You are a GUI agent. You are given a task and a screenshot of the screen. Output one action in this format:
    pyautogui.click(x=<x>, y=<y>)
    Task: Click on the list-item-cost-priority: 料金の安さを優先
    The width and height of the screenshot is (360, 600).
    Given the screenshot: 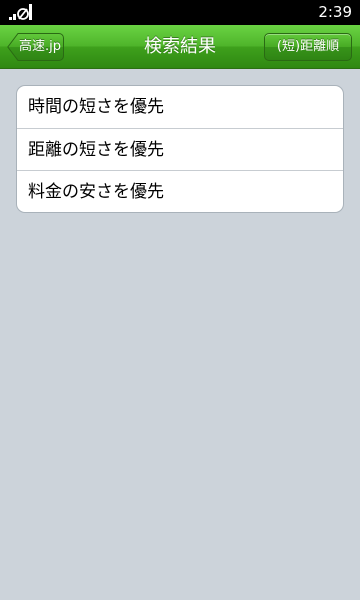 What is the action you would take?
    pyautogui.click(x=180, y=191)
    